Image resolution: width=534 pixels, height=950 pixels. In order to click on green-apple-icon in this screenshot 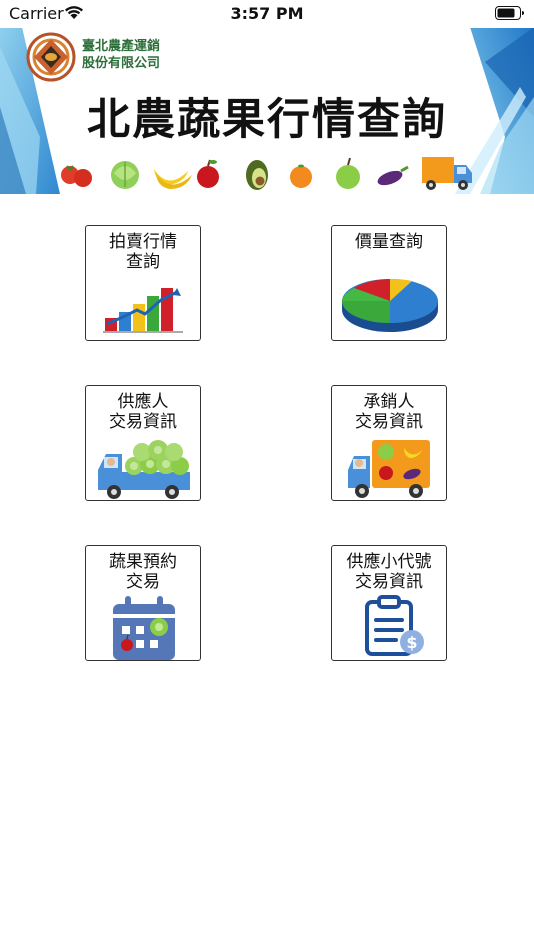, I will do `click(348, 173)`.